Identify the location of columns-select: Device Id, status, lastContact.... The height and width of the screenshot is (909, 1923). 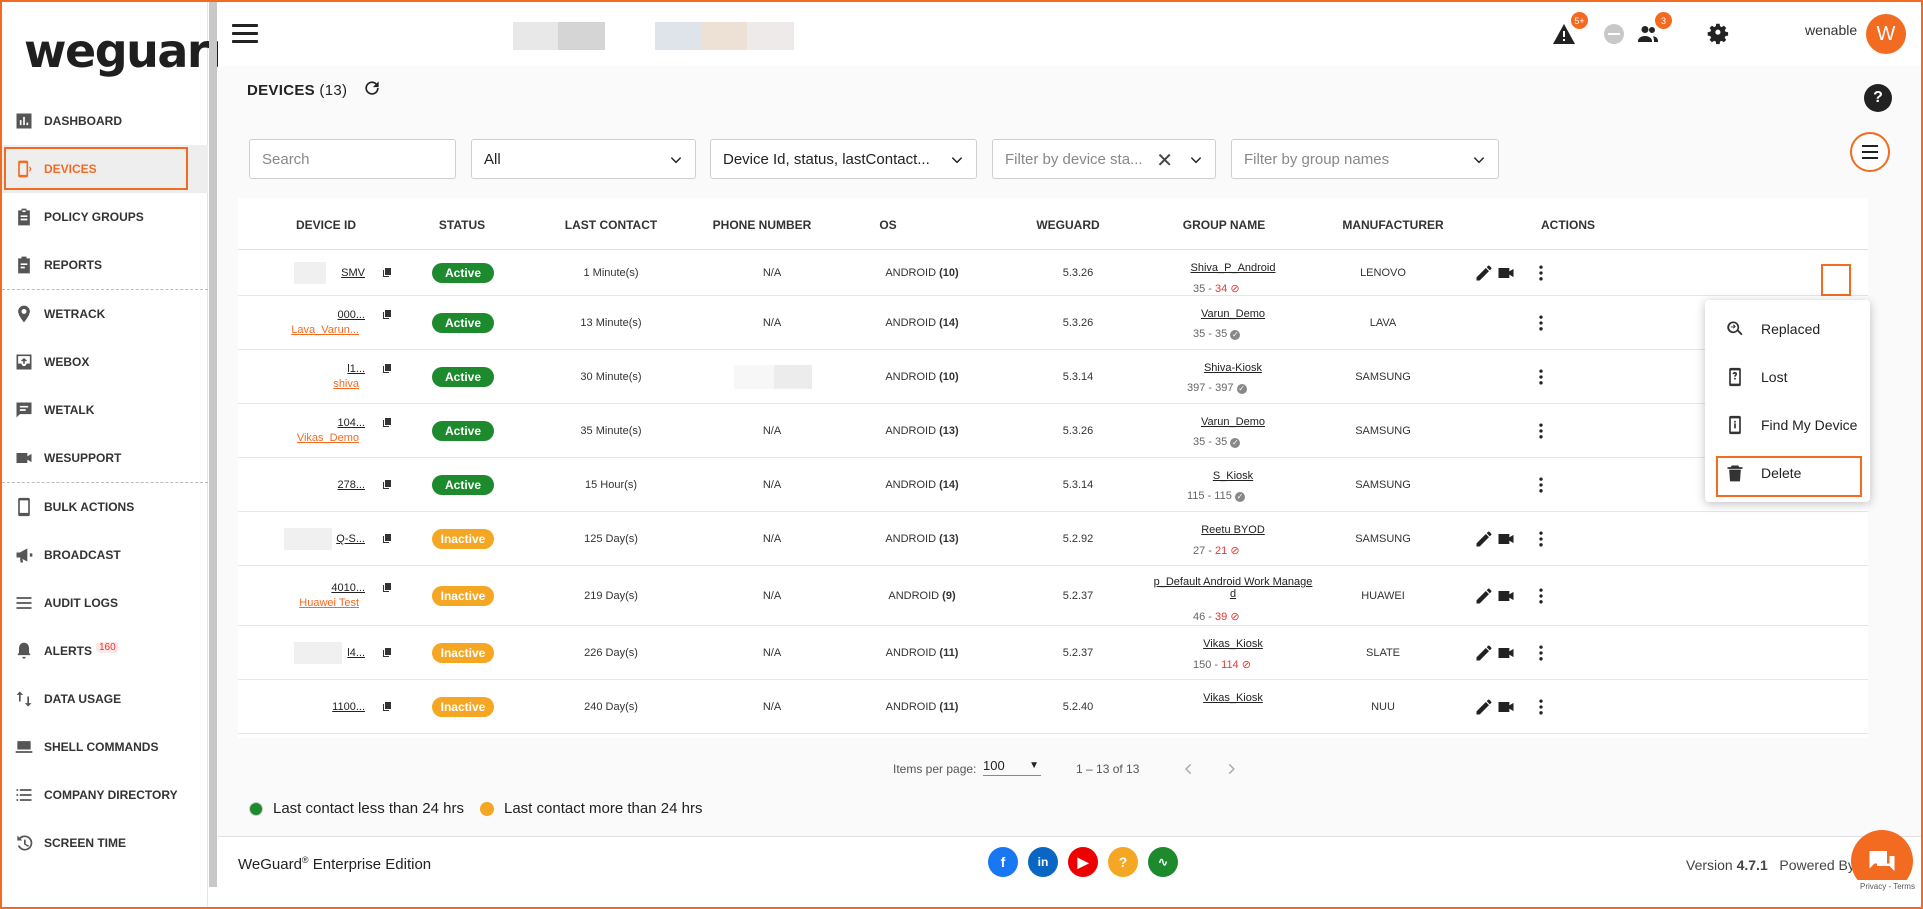
(843, 159).